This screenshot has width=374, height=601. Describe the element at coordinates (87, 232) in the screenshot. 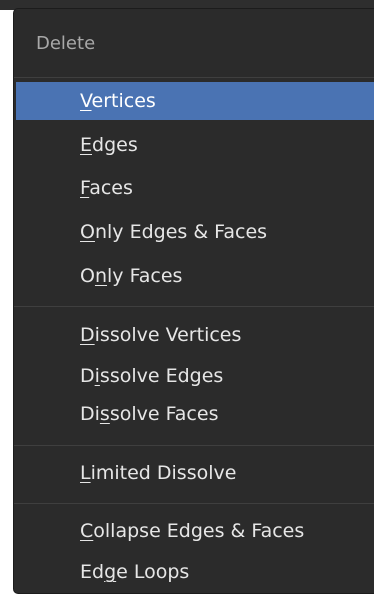

I see `mnemonic-key: O` at that location.